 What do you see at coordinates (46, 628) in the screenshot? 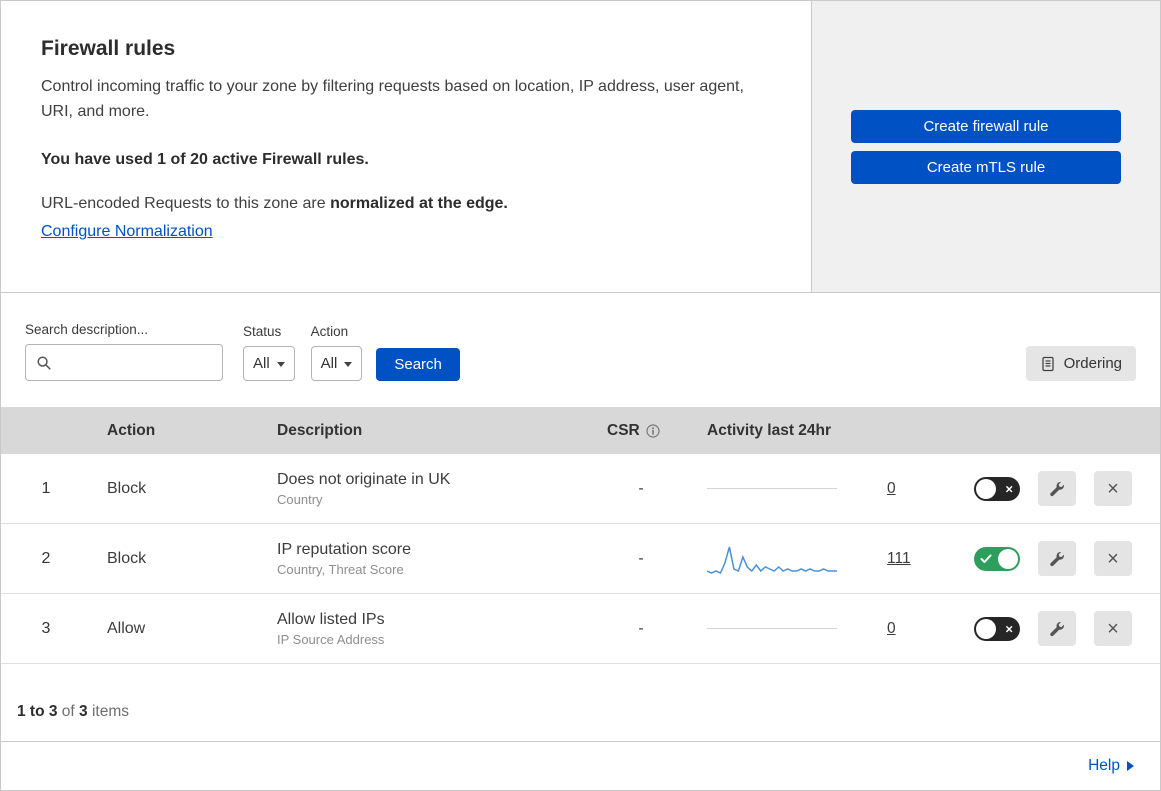
I see `rule-priority: 3` at bounding box center [46, 628].